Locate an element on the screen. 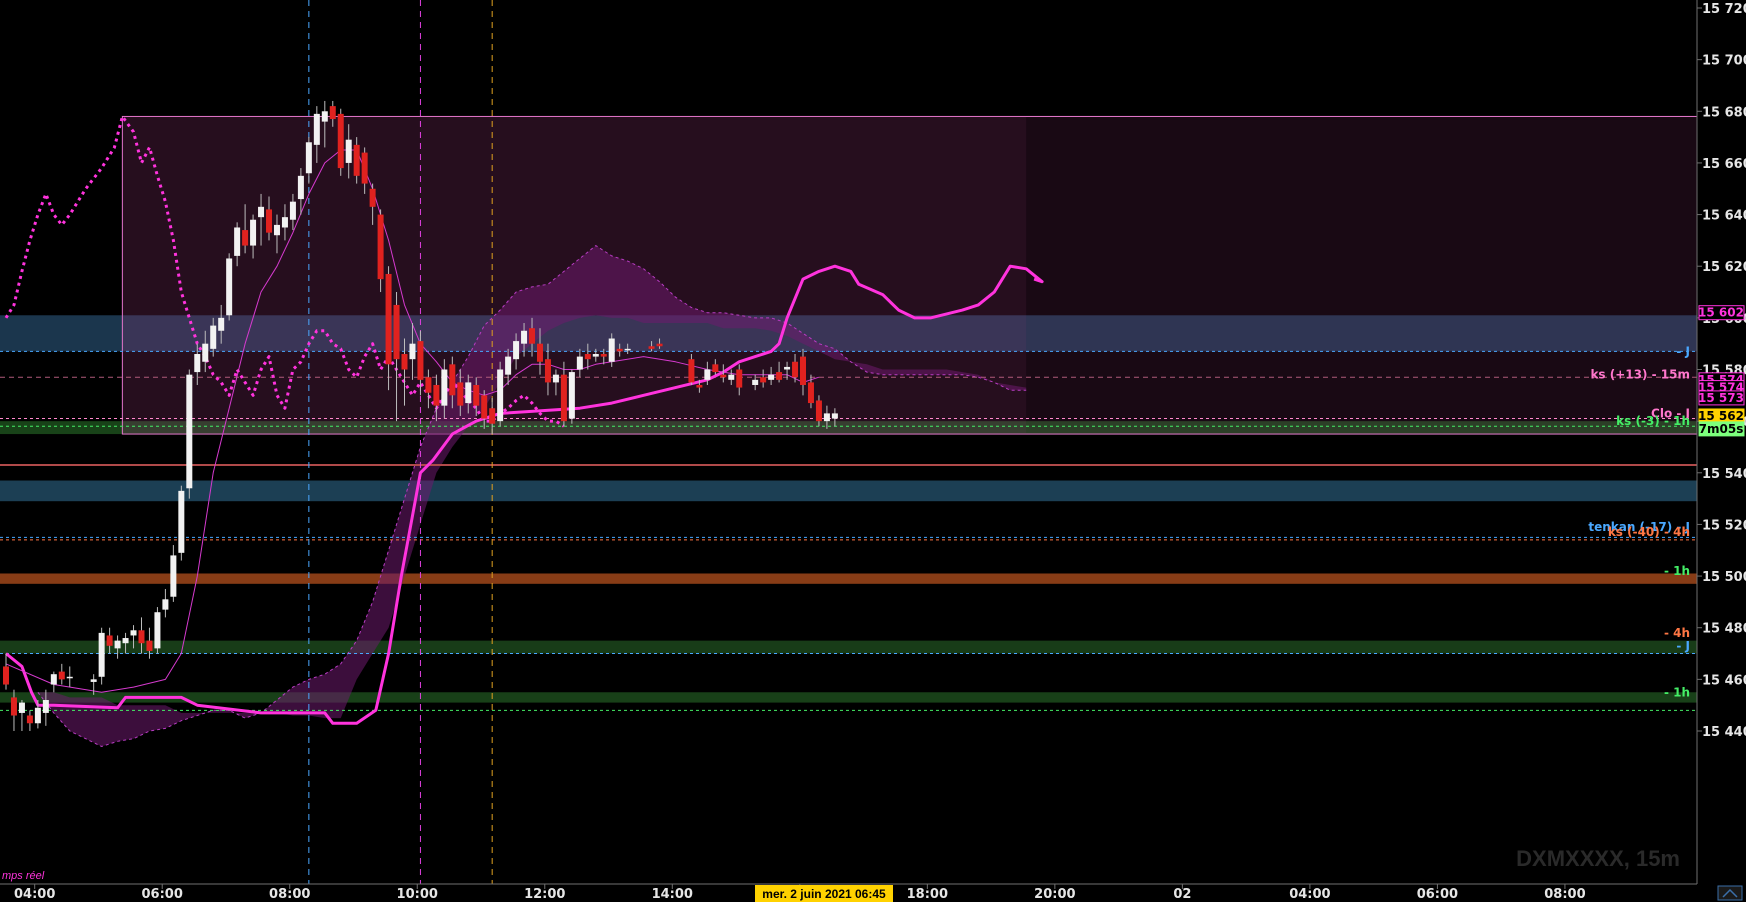 The image size is (1746, 902). level-label-3: ks (-3) - 1h is located at coordinates (1653, 421).